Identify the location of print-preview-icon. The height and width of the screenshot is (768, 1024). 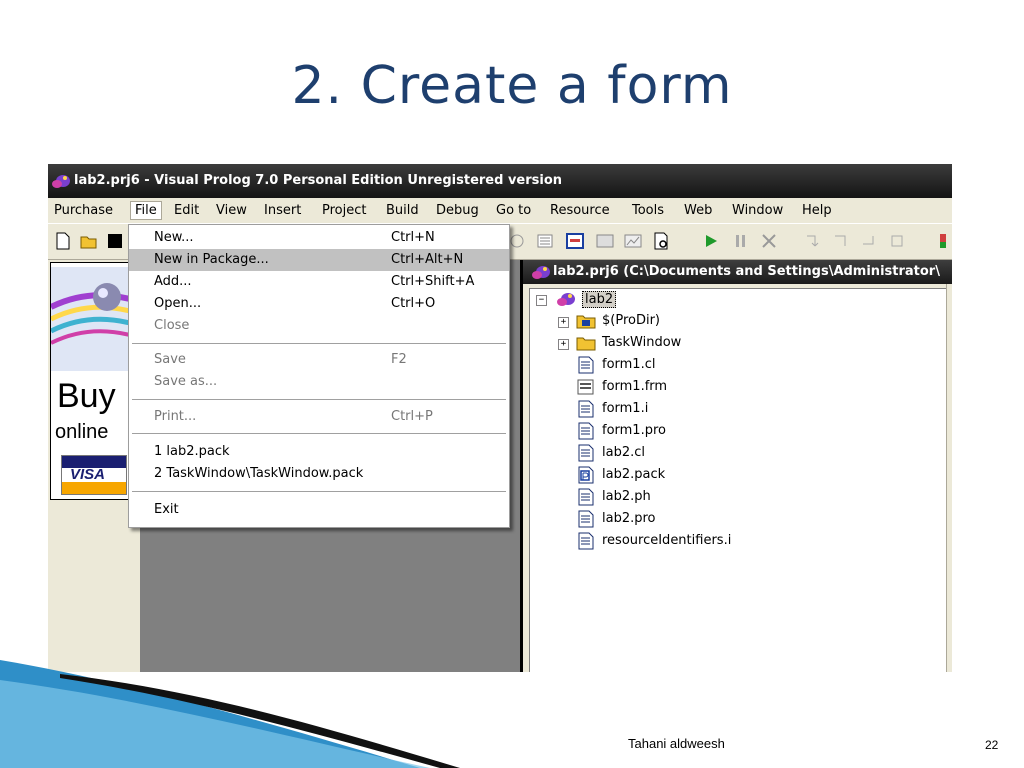
(661, 241).